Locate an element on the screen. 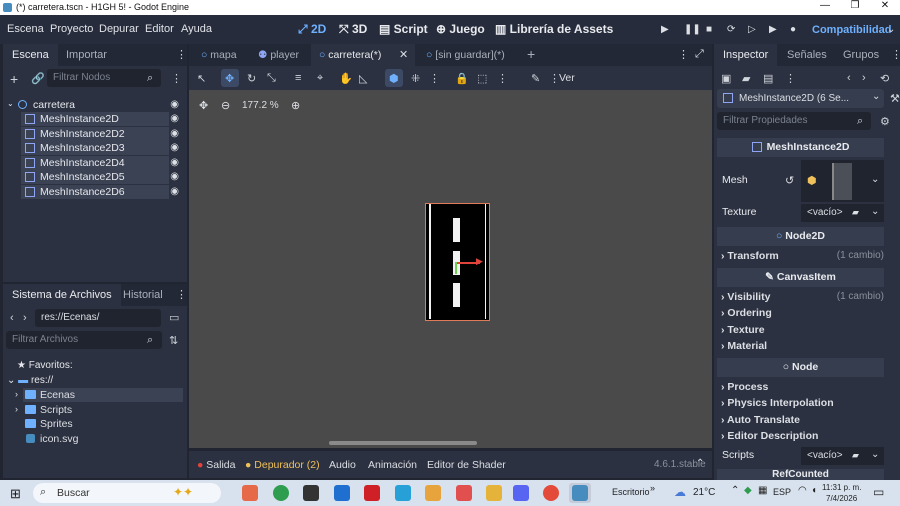 The width and height of the screenshot is (900, 506). tree-node-meshinstance2d2: MeshInstance2D2 is located at coordinates (95, 134).